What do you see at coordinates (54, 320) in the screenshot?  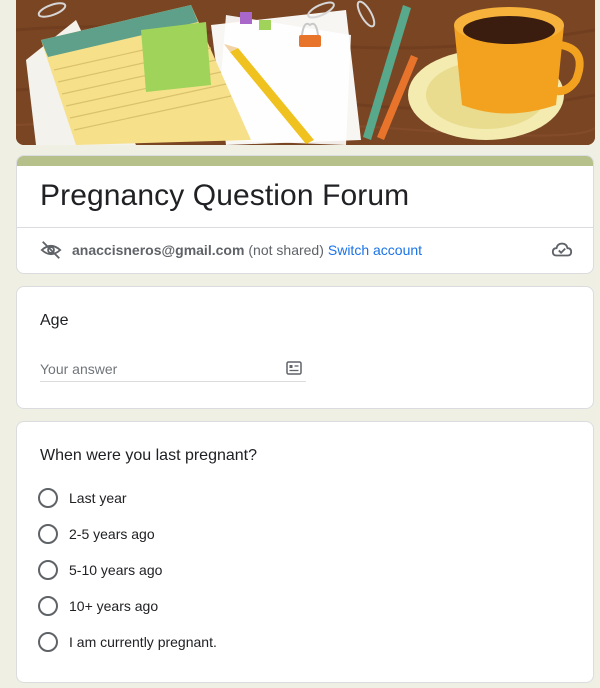 I see `question-label-age: Age` at bounding box center [54, 320].